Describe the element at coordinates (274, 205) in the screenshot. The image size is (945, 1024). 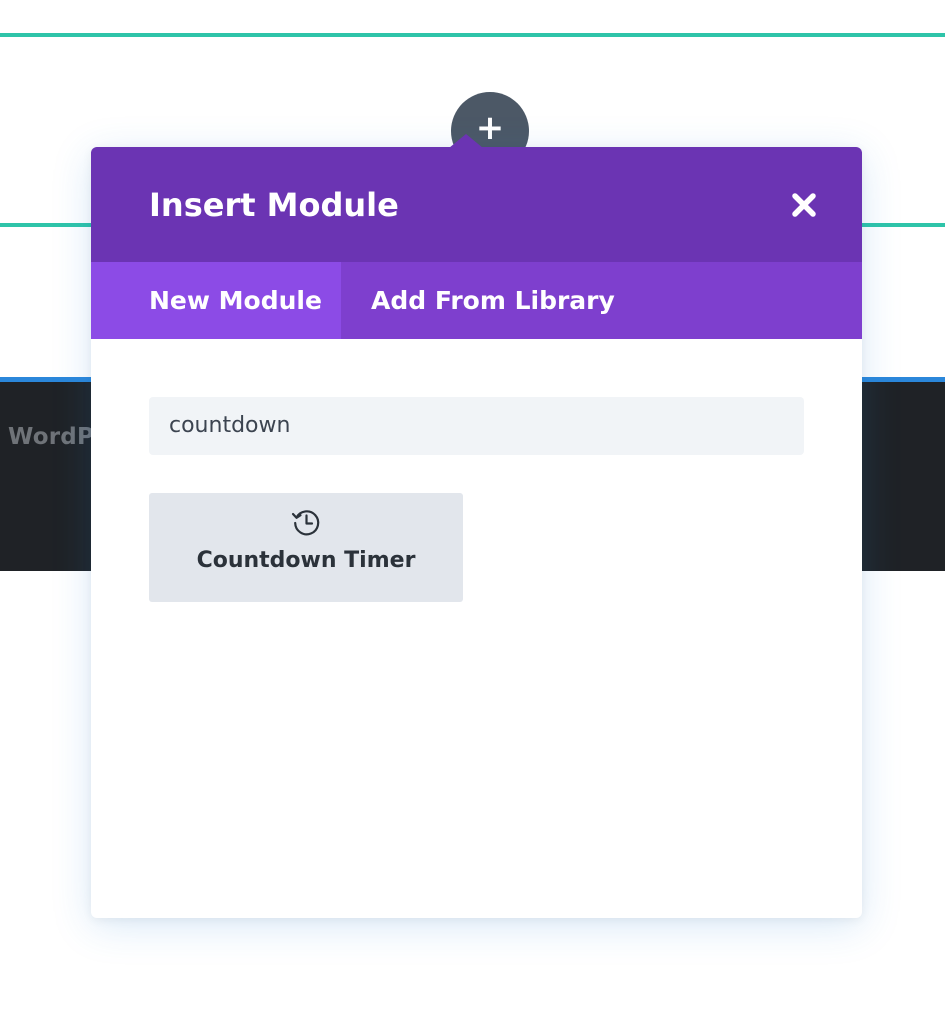
I see `modal-title: Insert Module` at that location.